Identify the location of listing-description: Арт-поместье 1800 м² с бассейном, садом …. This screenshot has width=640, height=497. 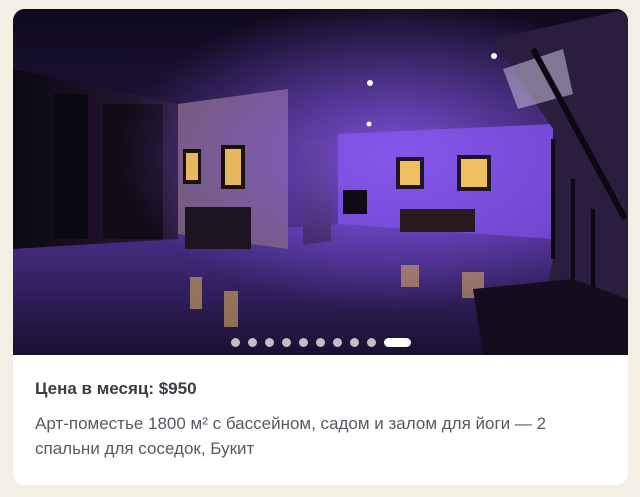
(291, 436).